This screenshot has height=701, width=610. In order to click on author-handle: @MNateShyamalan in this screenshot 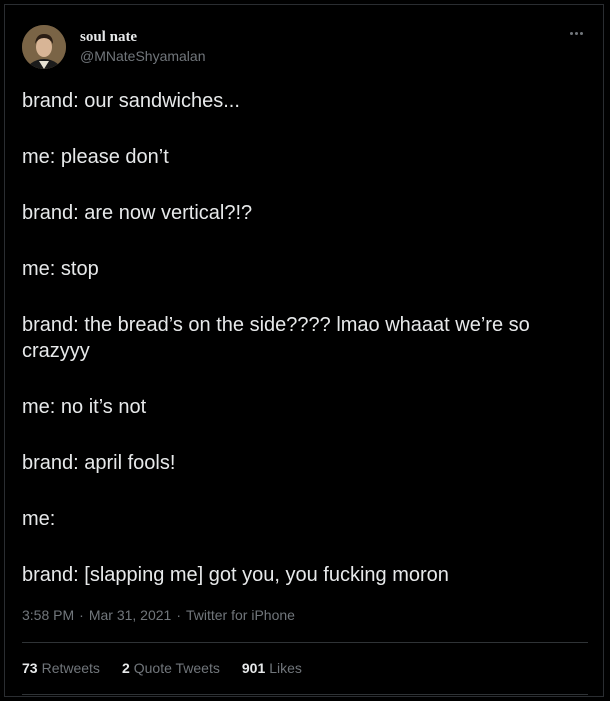, I will do `click(143, 56)`.